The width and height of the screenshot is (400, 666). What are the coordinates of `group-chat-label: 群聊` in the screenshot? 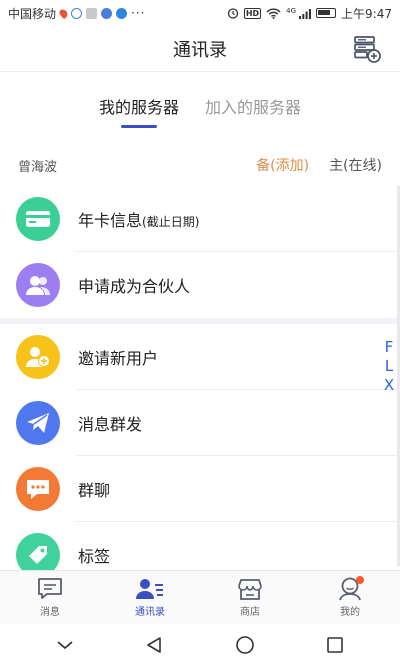 It's located at (94, 490).